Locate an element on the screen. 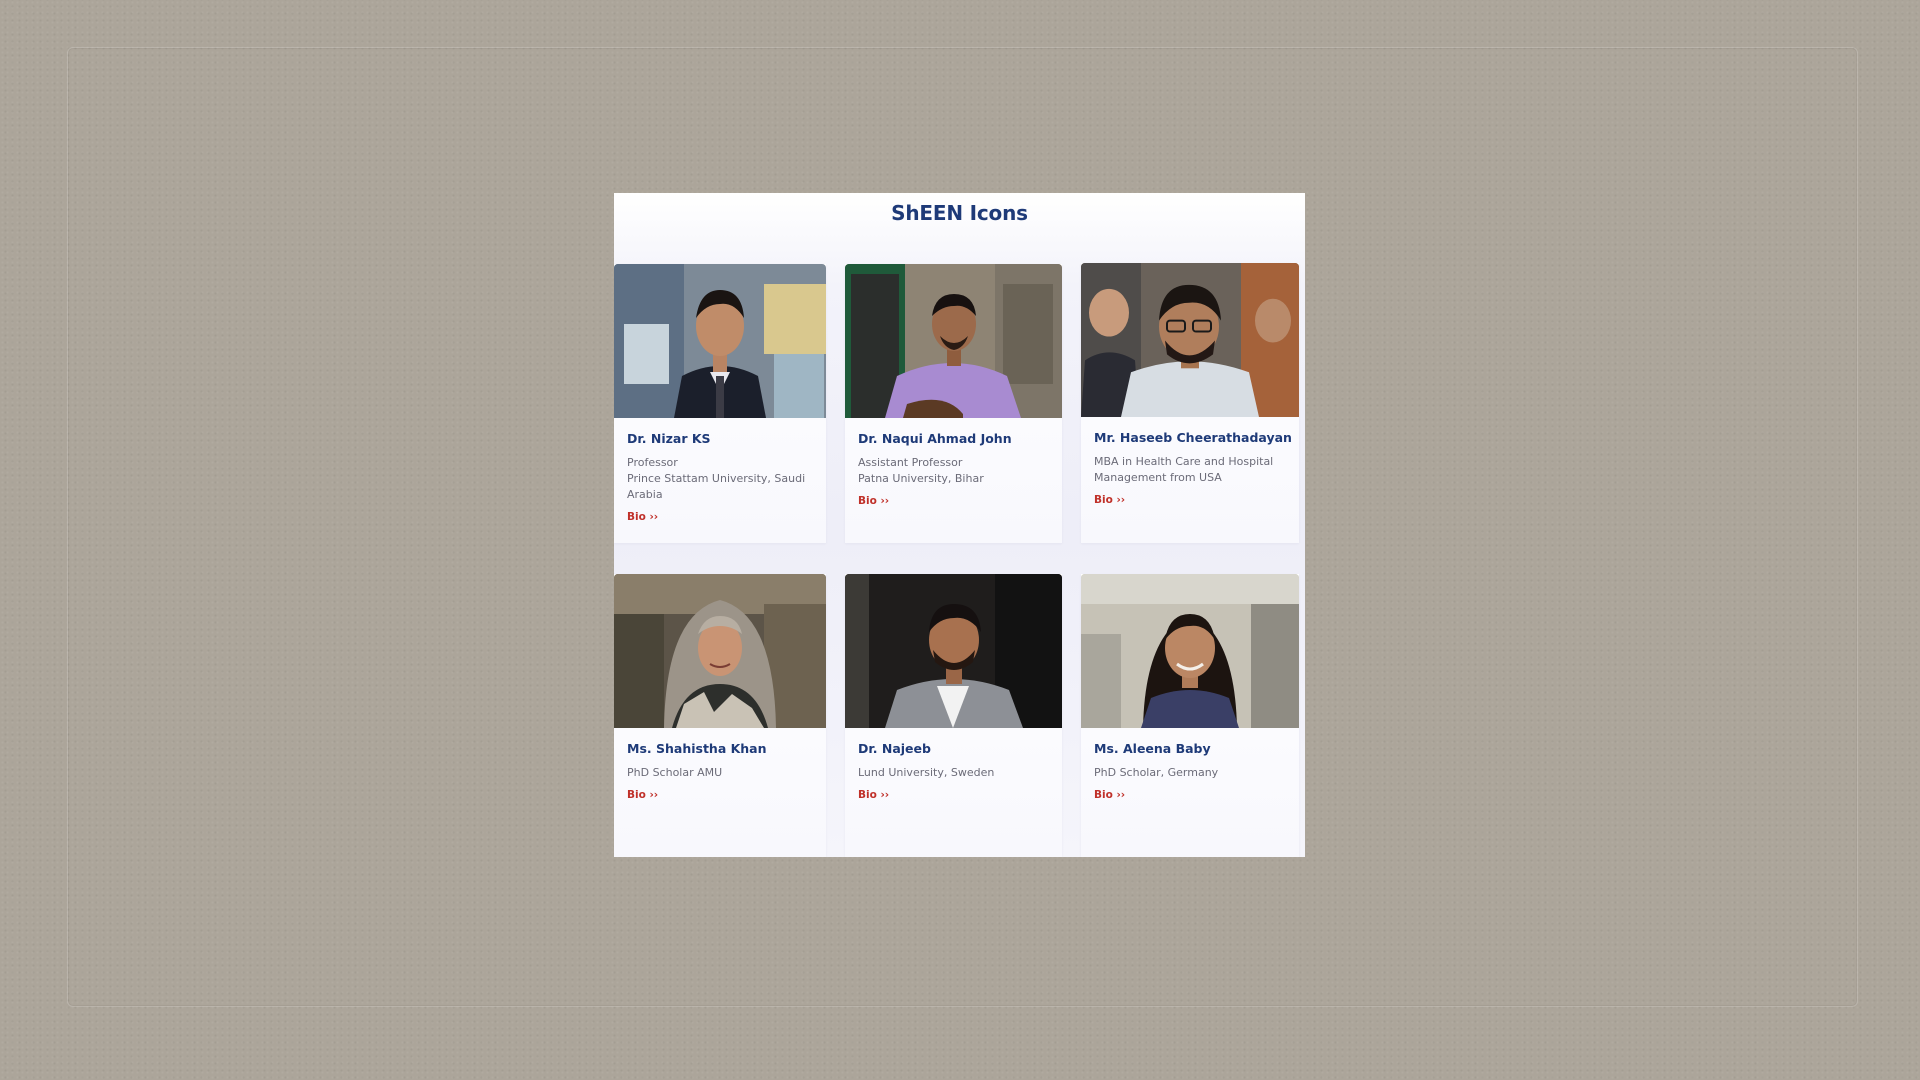  profile-role: Professor is located at coordinates (652, 462).